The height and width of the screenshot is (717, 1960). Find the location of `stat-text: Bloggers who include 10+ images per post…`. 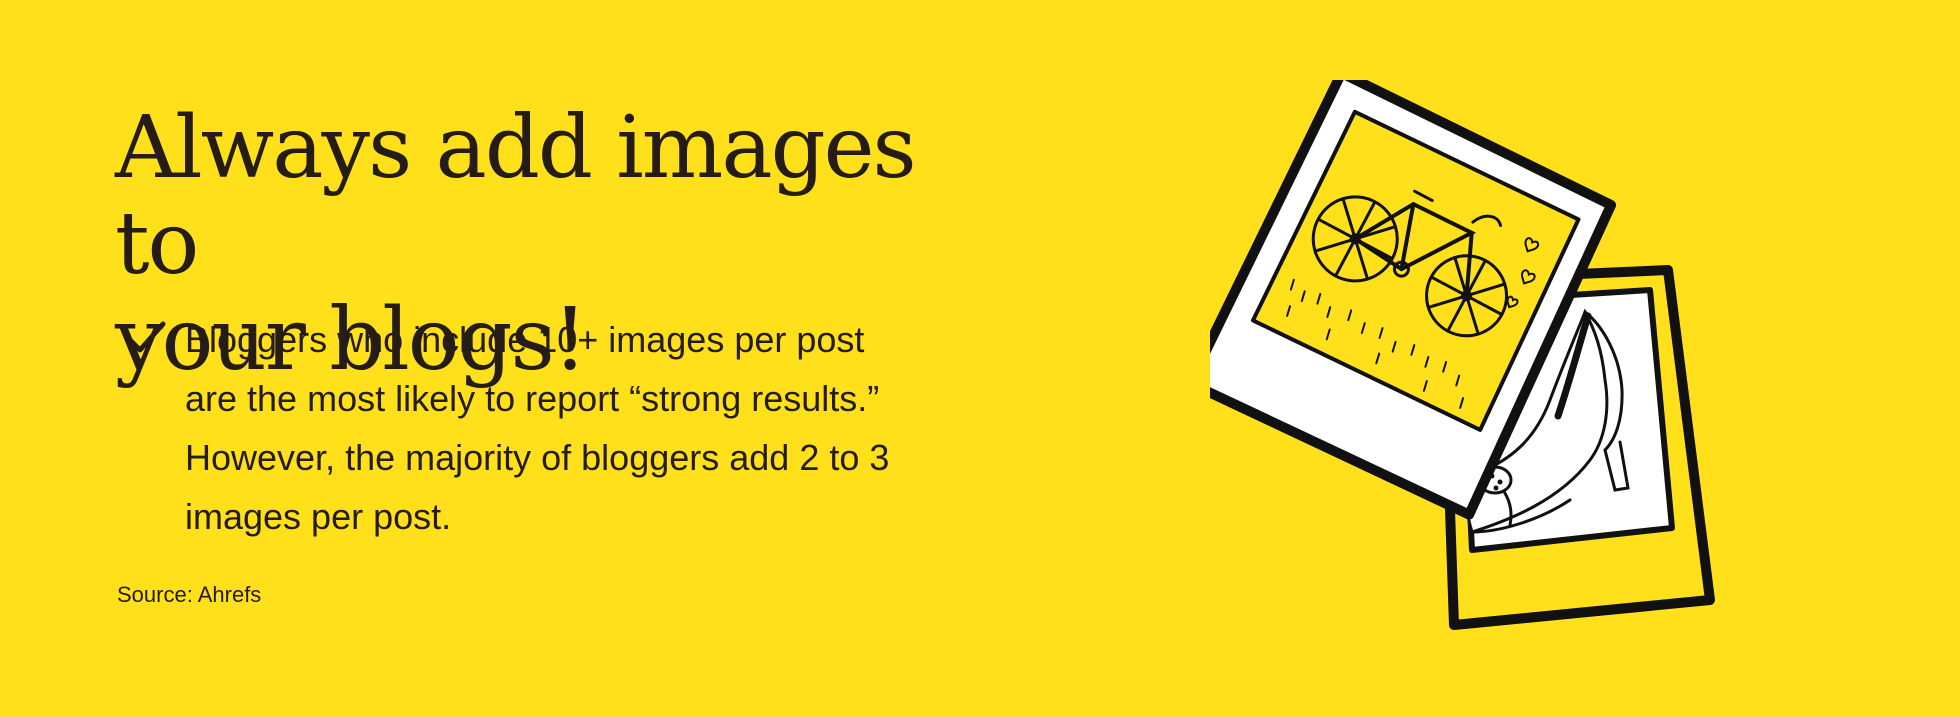

stat-text: Bloggers who include 10+ images per post… is located at coordinates (537, 428).